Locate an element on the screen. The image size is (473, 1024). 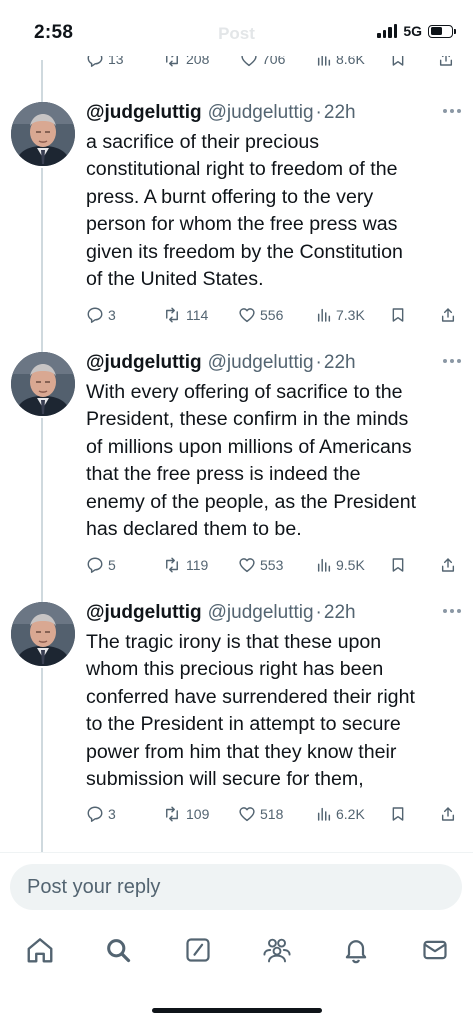
text-line: power from him that they know their is located at coordinates (241, 751).